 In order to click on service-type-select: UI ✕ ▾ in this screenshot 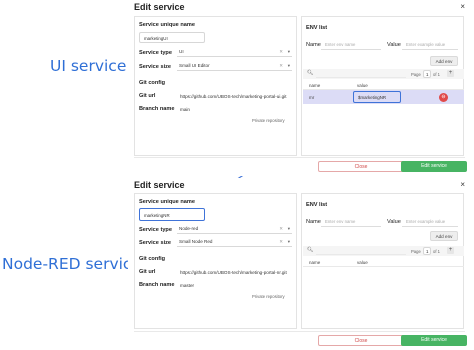, I will do `click(234, 51)`.